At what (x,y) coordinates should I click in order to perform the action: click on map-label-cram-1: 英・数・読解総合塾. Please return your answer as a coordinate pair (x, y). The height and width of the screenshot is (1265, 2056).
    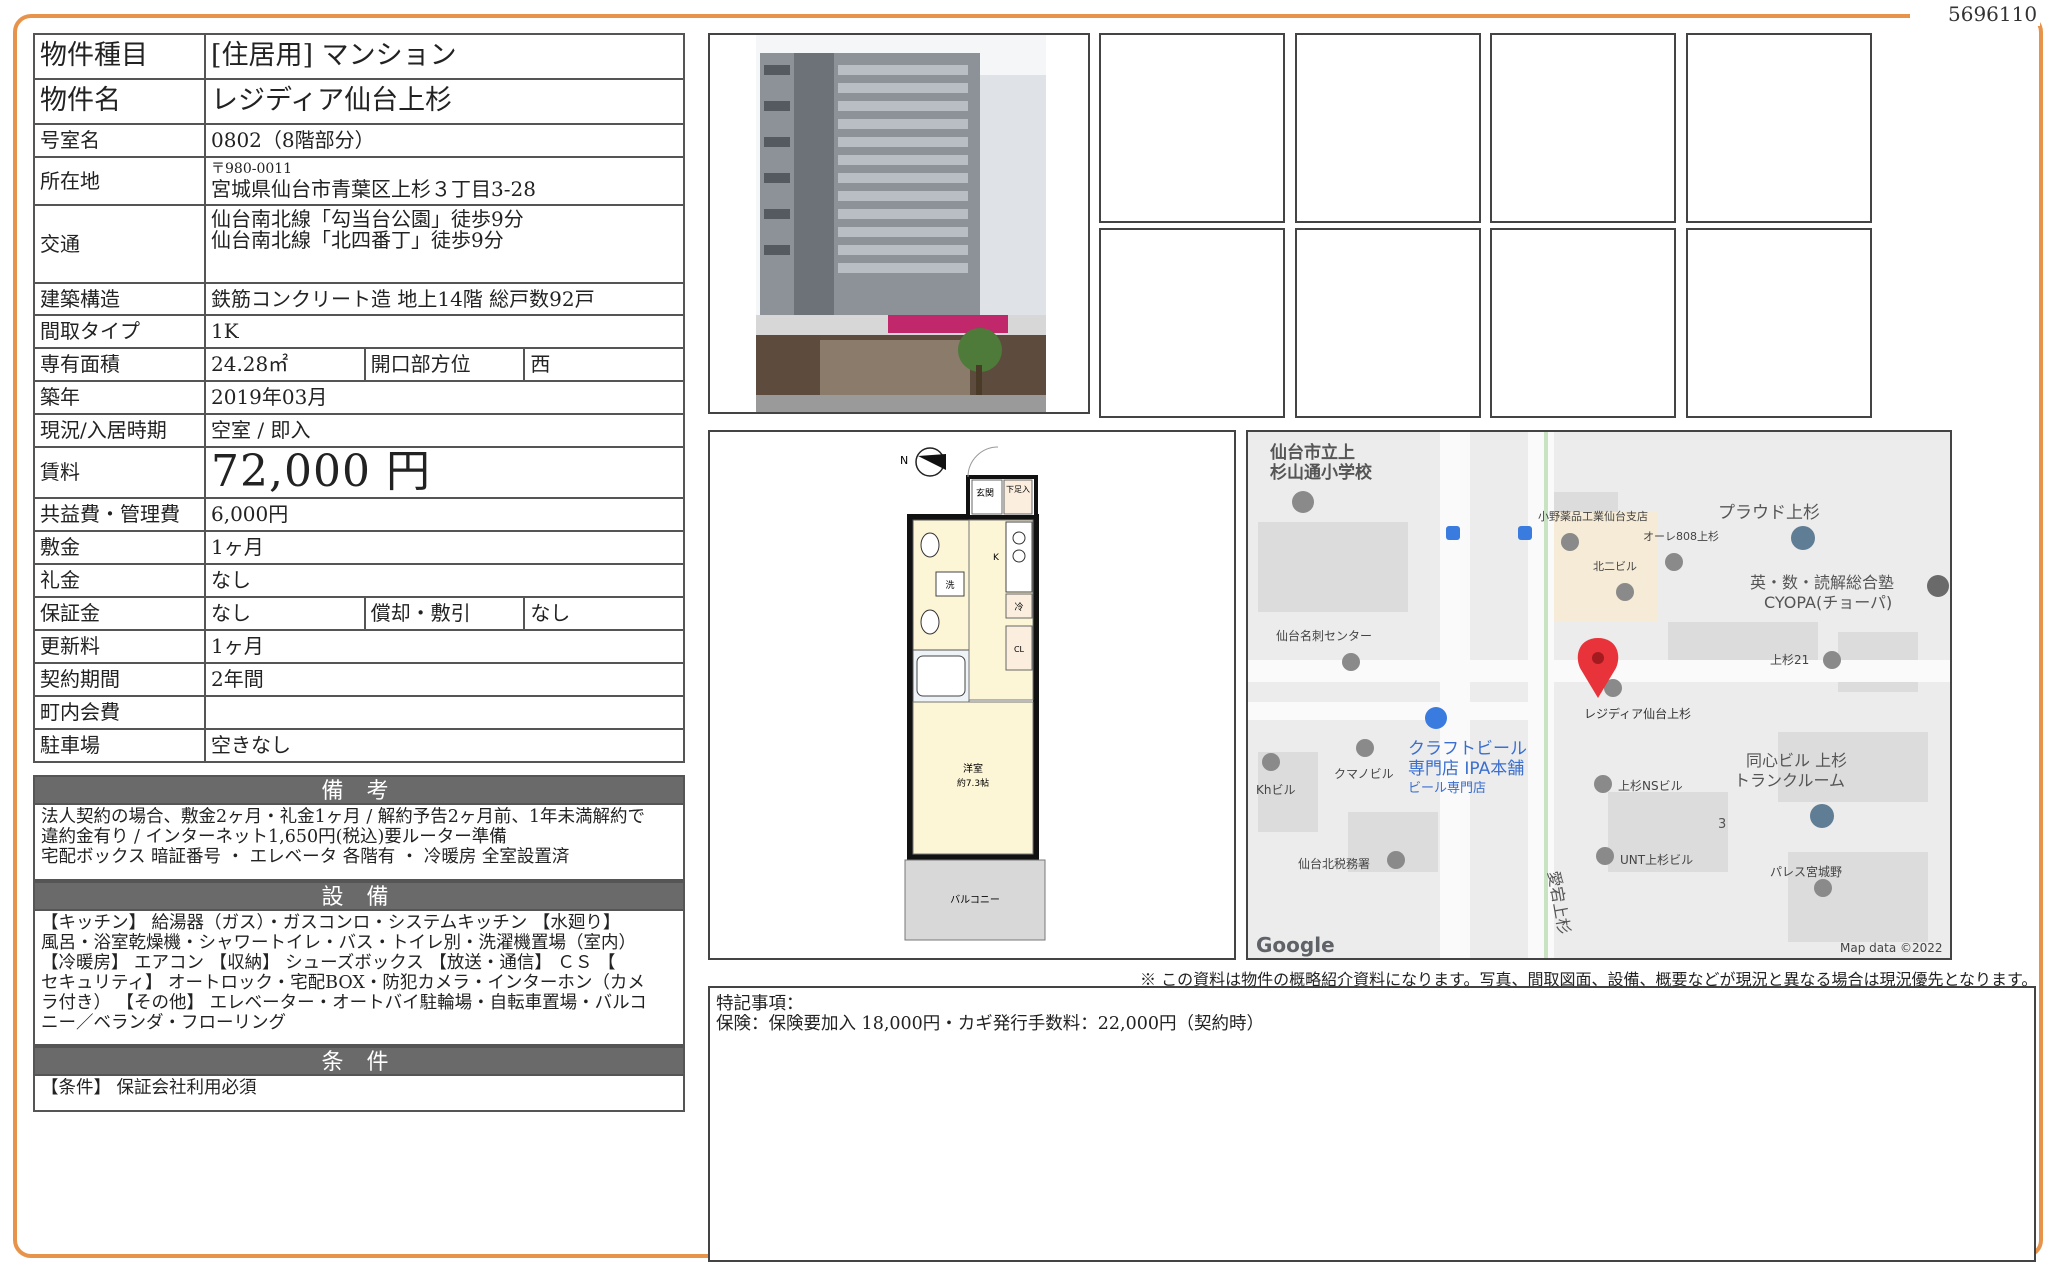
    Looking at the image, I should click on (1822, 582).